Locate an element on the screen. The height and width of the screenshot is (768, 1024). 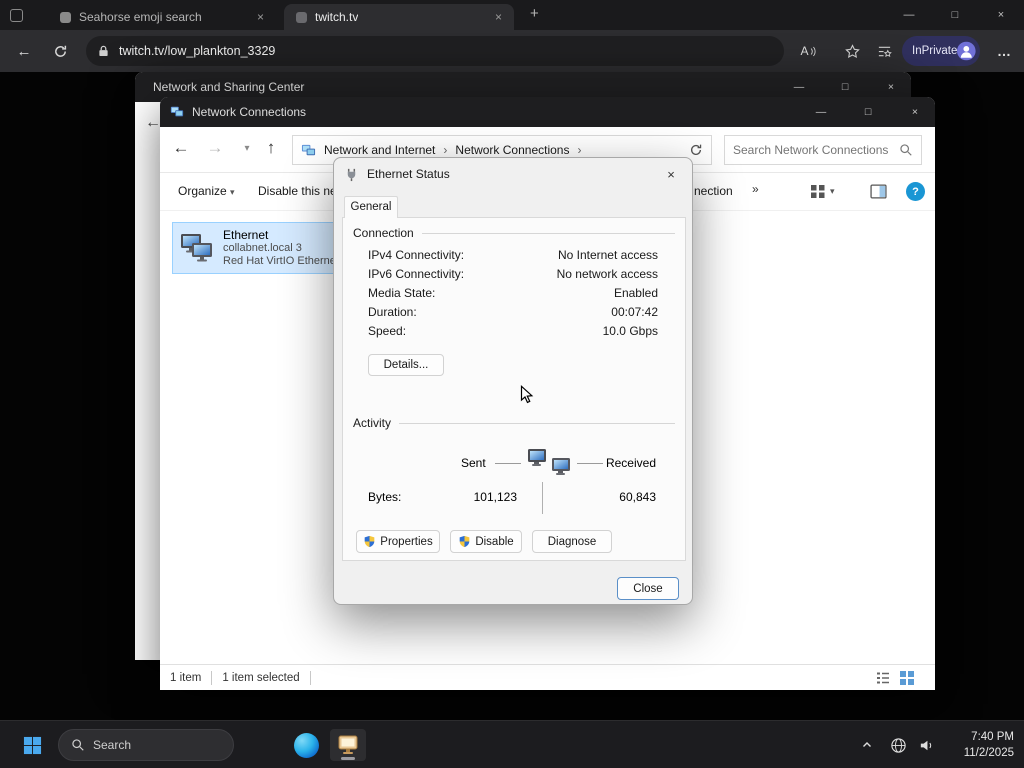
nc-search-box is located at coordinates (823, 150).